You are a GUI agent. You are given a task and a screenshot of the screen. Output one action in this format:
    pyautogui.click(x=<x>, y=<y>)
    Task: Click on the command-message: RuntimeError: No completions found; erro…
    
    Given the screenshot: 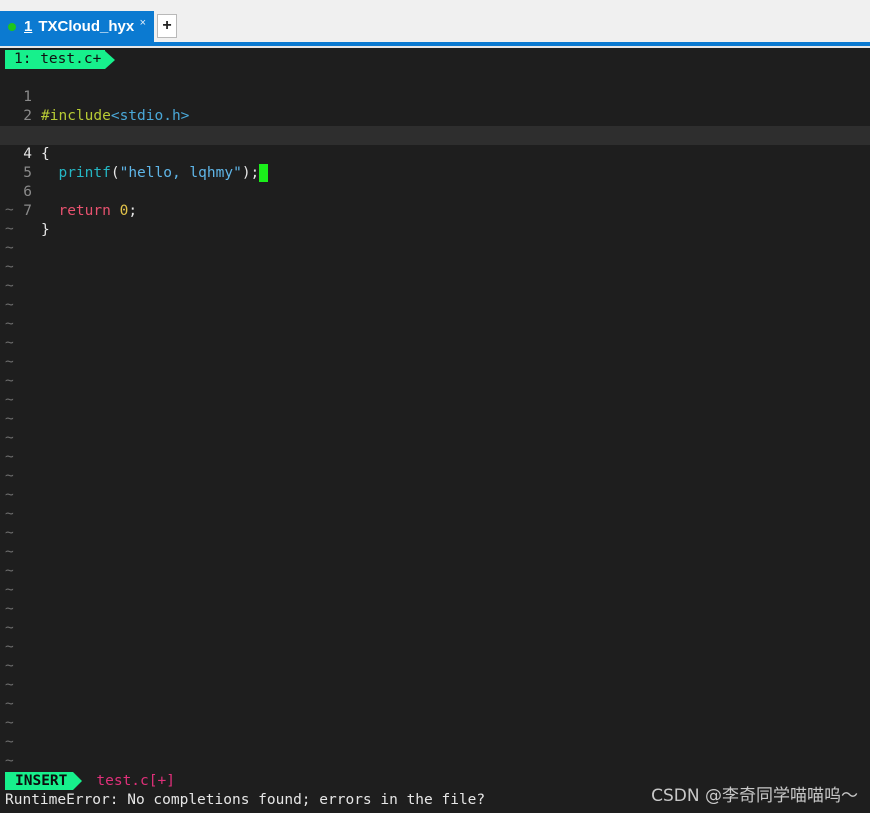 What is the action you would take?
    pyautogui.click(x=245, y=800)
    